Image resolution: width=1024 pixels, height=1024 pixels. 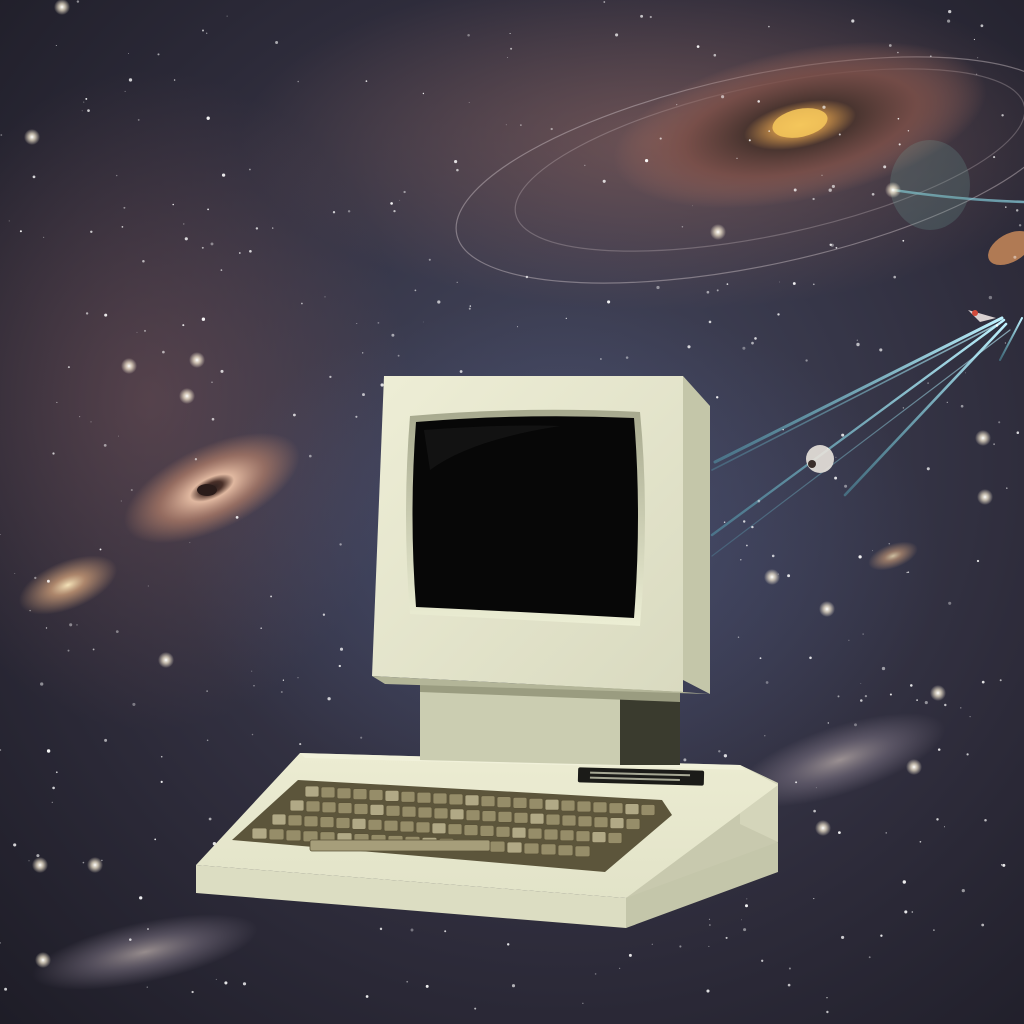 What do you see at coordinates (930, 185) in the screenshot?
I see `planet-glow` at bounding box center [930, 185].